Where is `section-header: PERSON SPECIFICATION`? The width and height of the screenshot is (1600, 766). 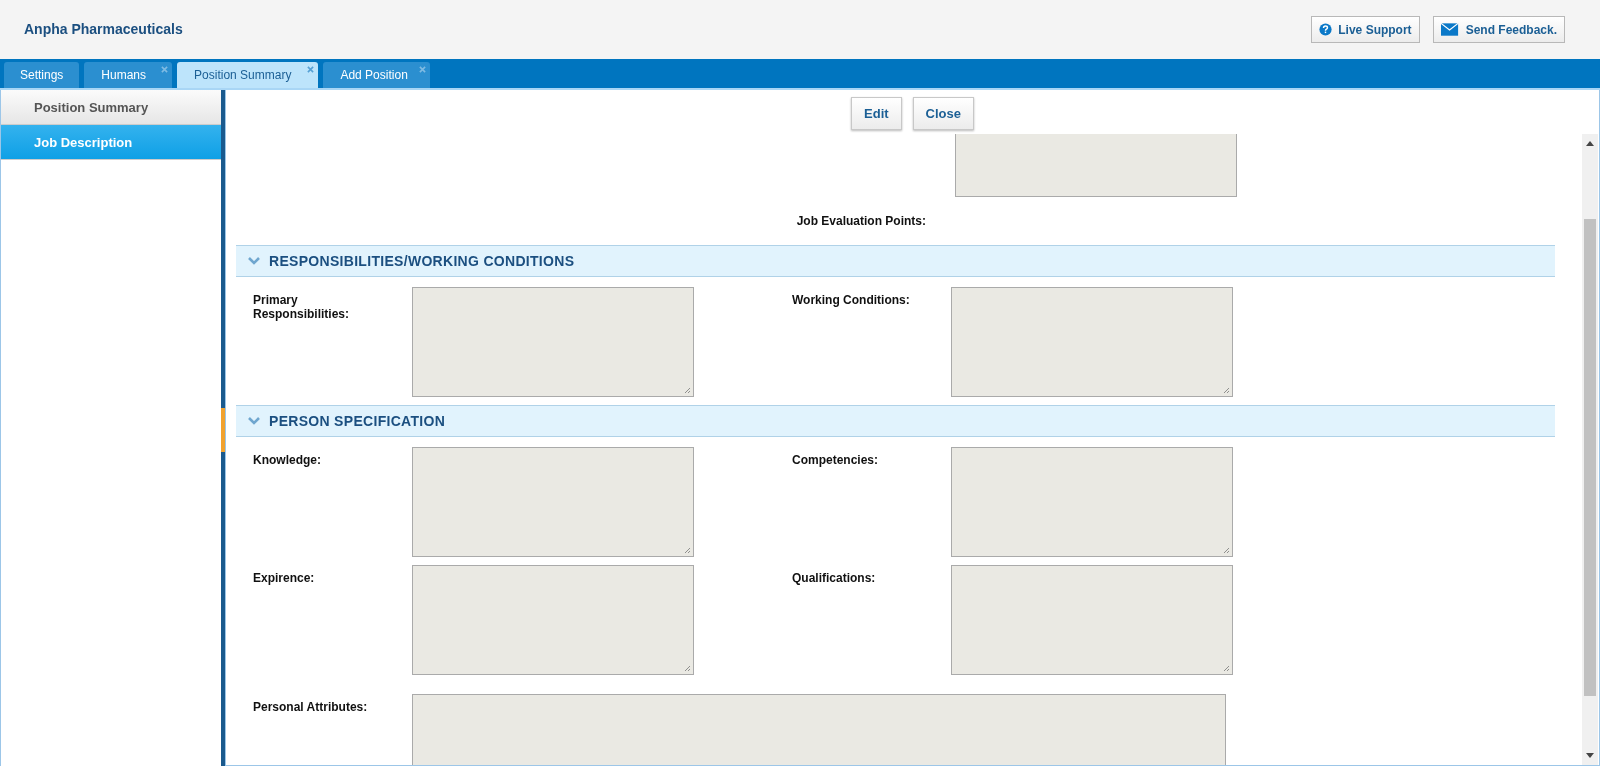
section-header: PERSON SPECIFICATION is located at coordinates (895, 421).